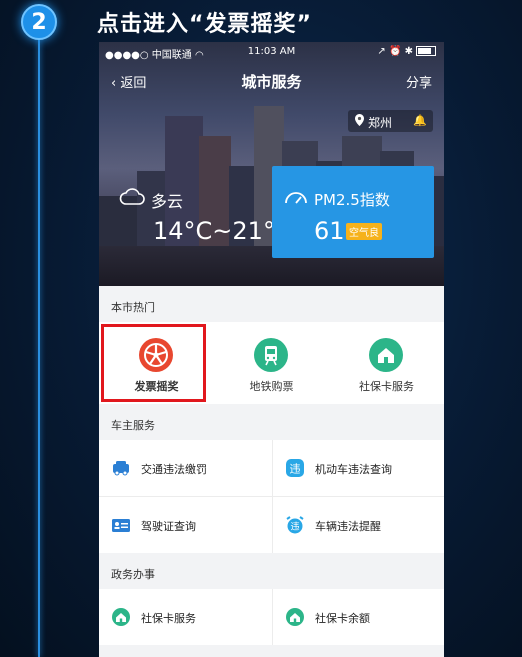 The image size is (522, 657). I want to click on temperature-range: 14°C~21°C, so click(222, 231).